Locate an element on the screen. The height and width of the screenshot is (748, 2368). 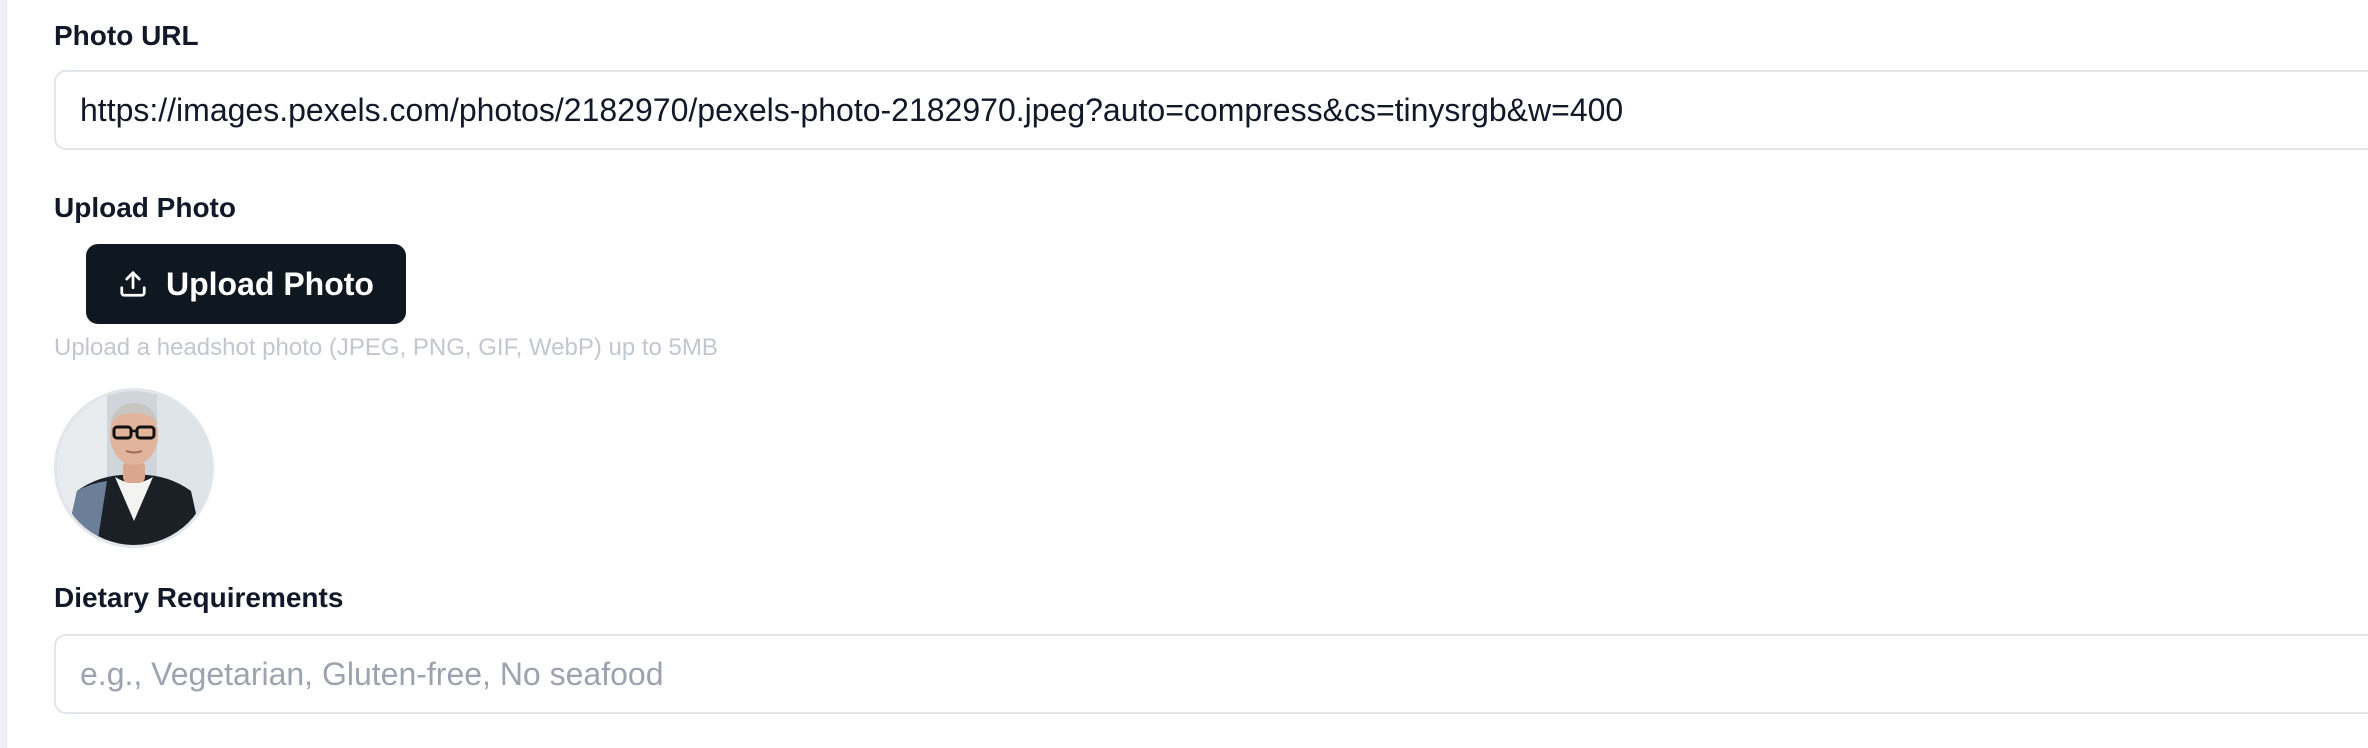
headshot-preview-avatar is located at coordinates (134, 468).